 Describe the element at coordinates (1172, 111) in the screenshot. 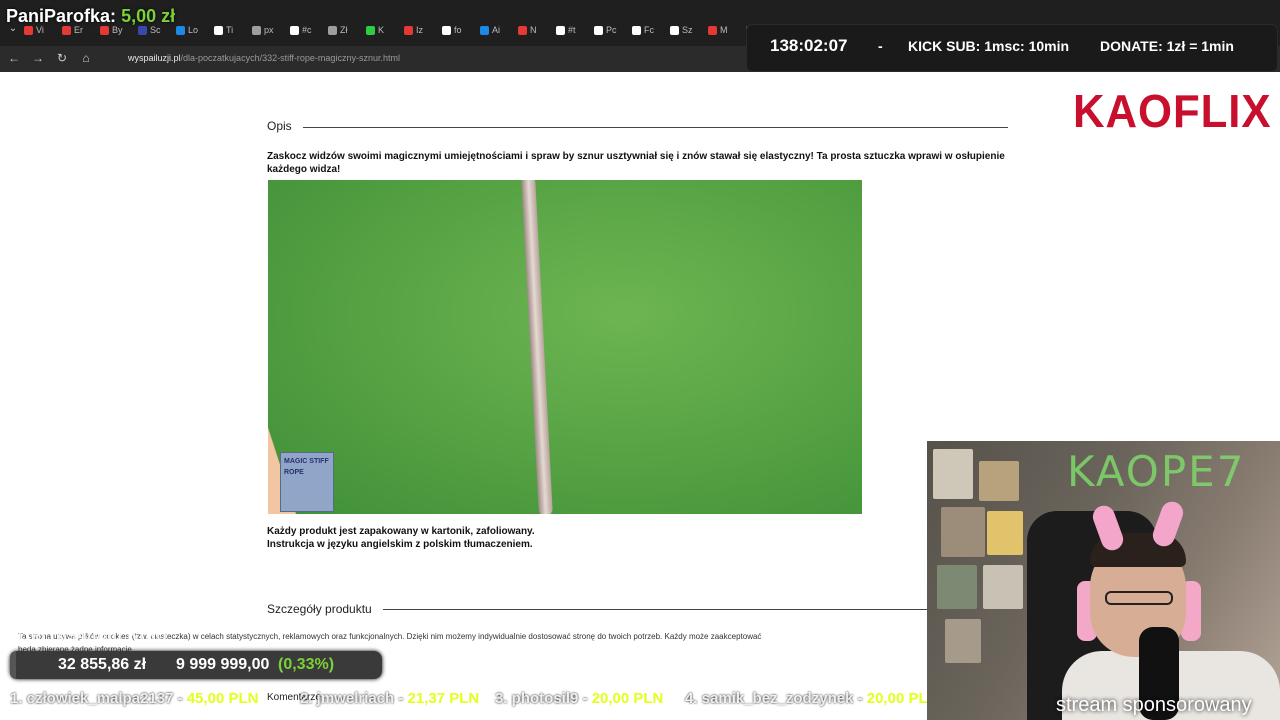

I see `kaoflix-logo: KAOFLIX` at that location.